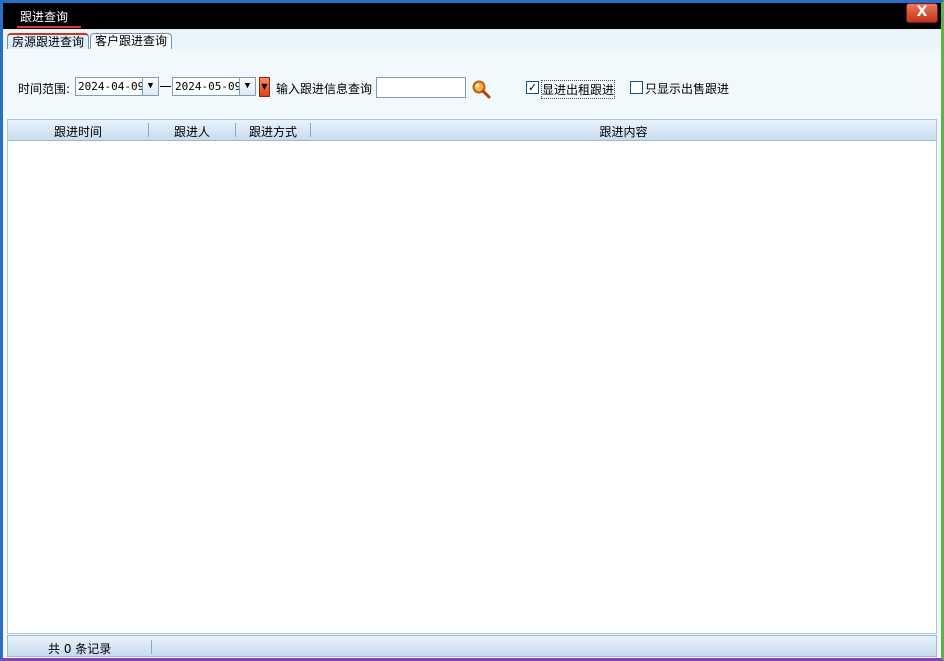 The image size is (944, 661). I want to click on rental-follow-up-label: 显进出租跟进, so click(578, 89).